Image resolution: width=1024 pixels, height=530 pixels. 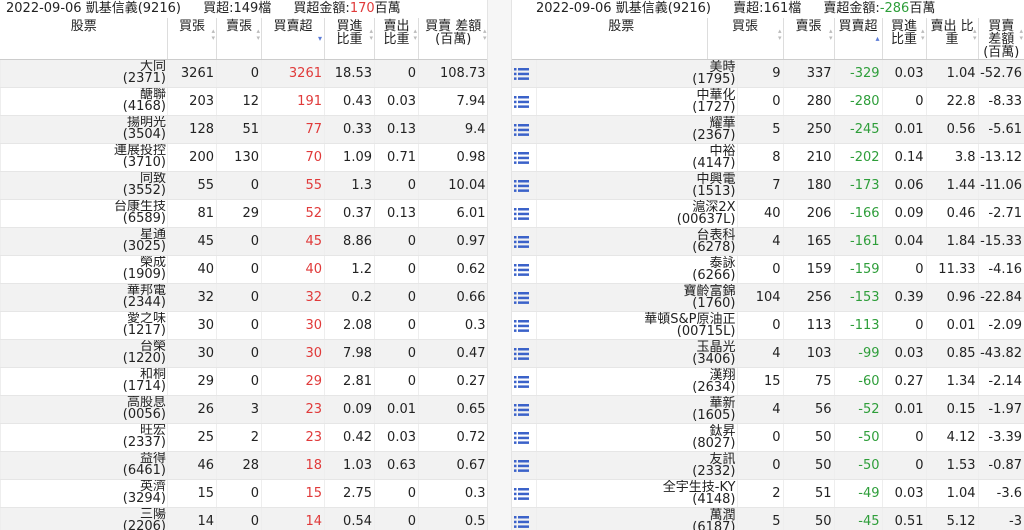 What do you see at coordinates (768, 465) in the screenshot?
I see `table-row: 友訊 (2332) 0 50 -50 0 1.53 -0.87` at bounding box center [768, 465].